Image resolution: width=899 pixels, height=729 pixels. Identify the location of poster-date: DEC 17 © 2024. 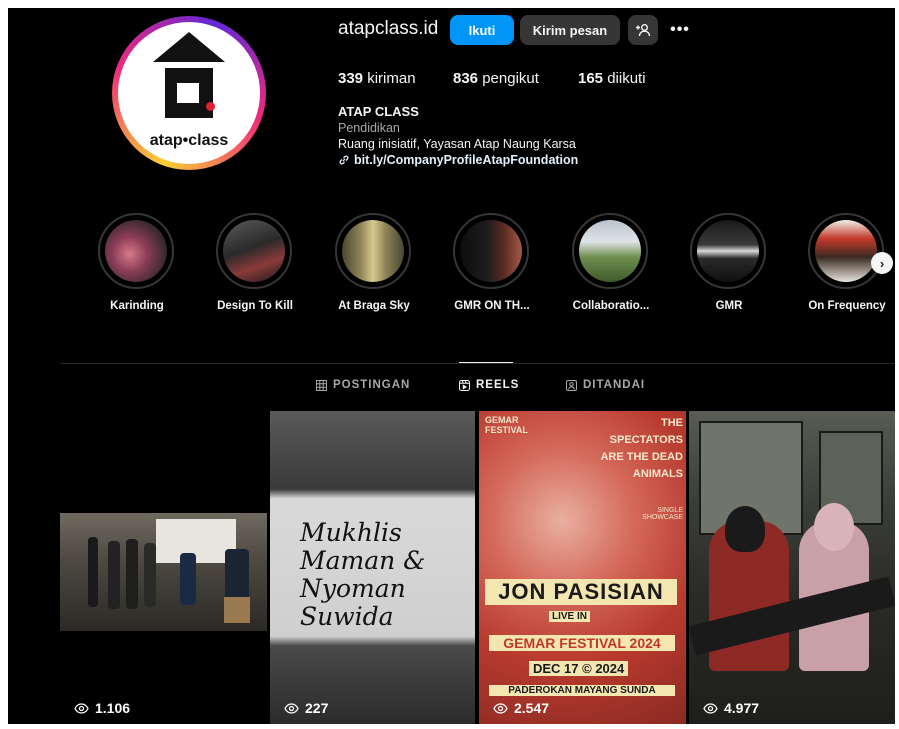
(579, 668).